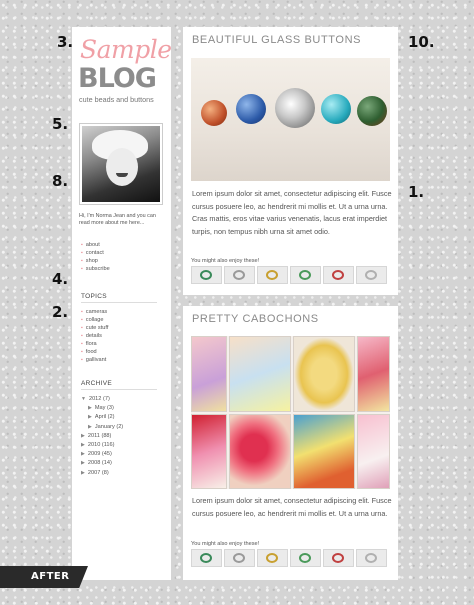  What do you see at coordinates (94, 320) in the screenshot?
I see `topic-link: collage` at bounding box center [94, 320].